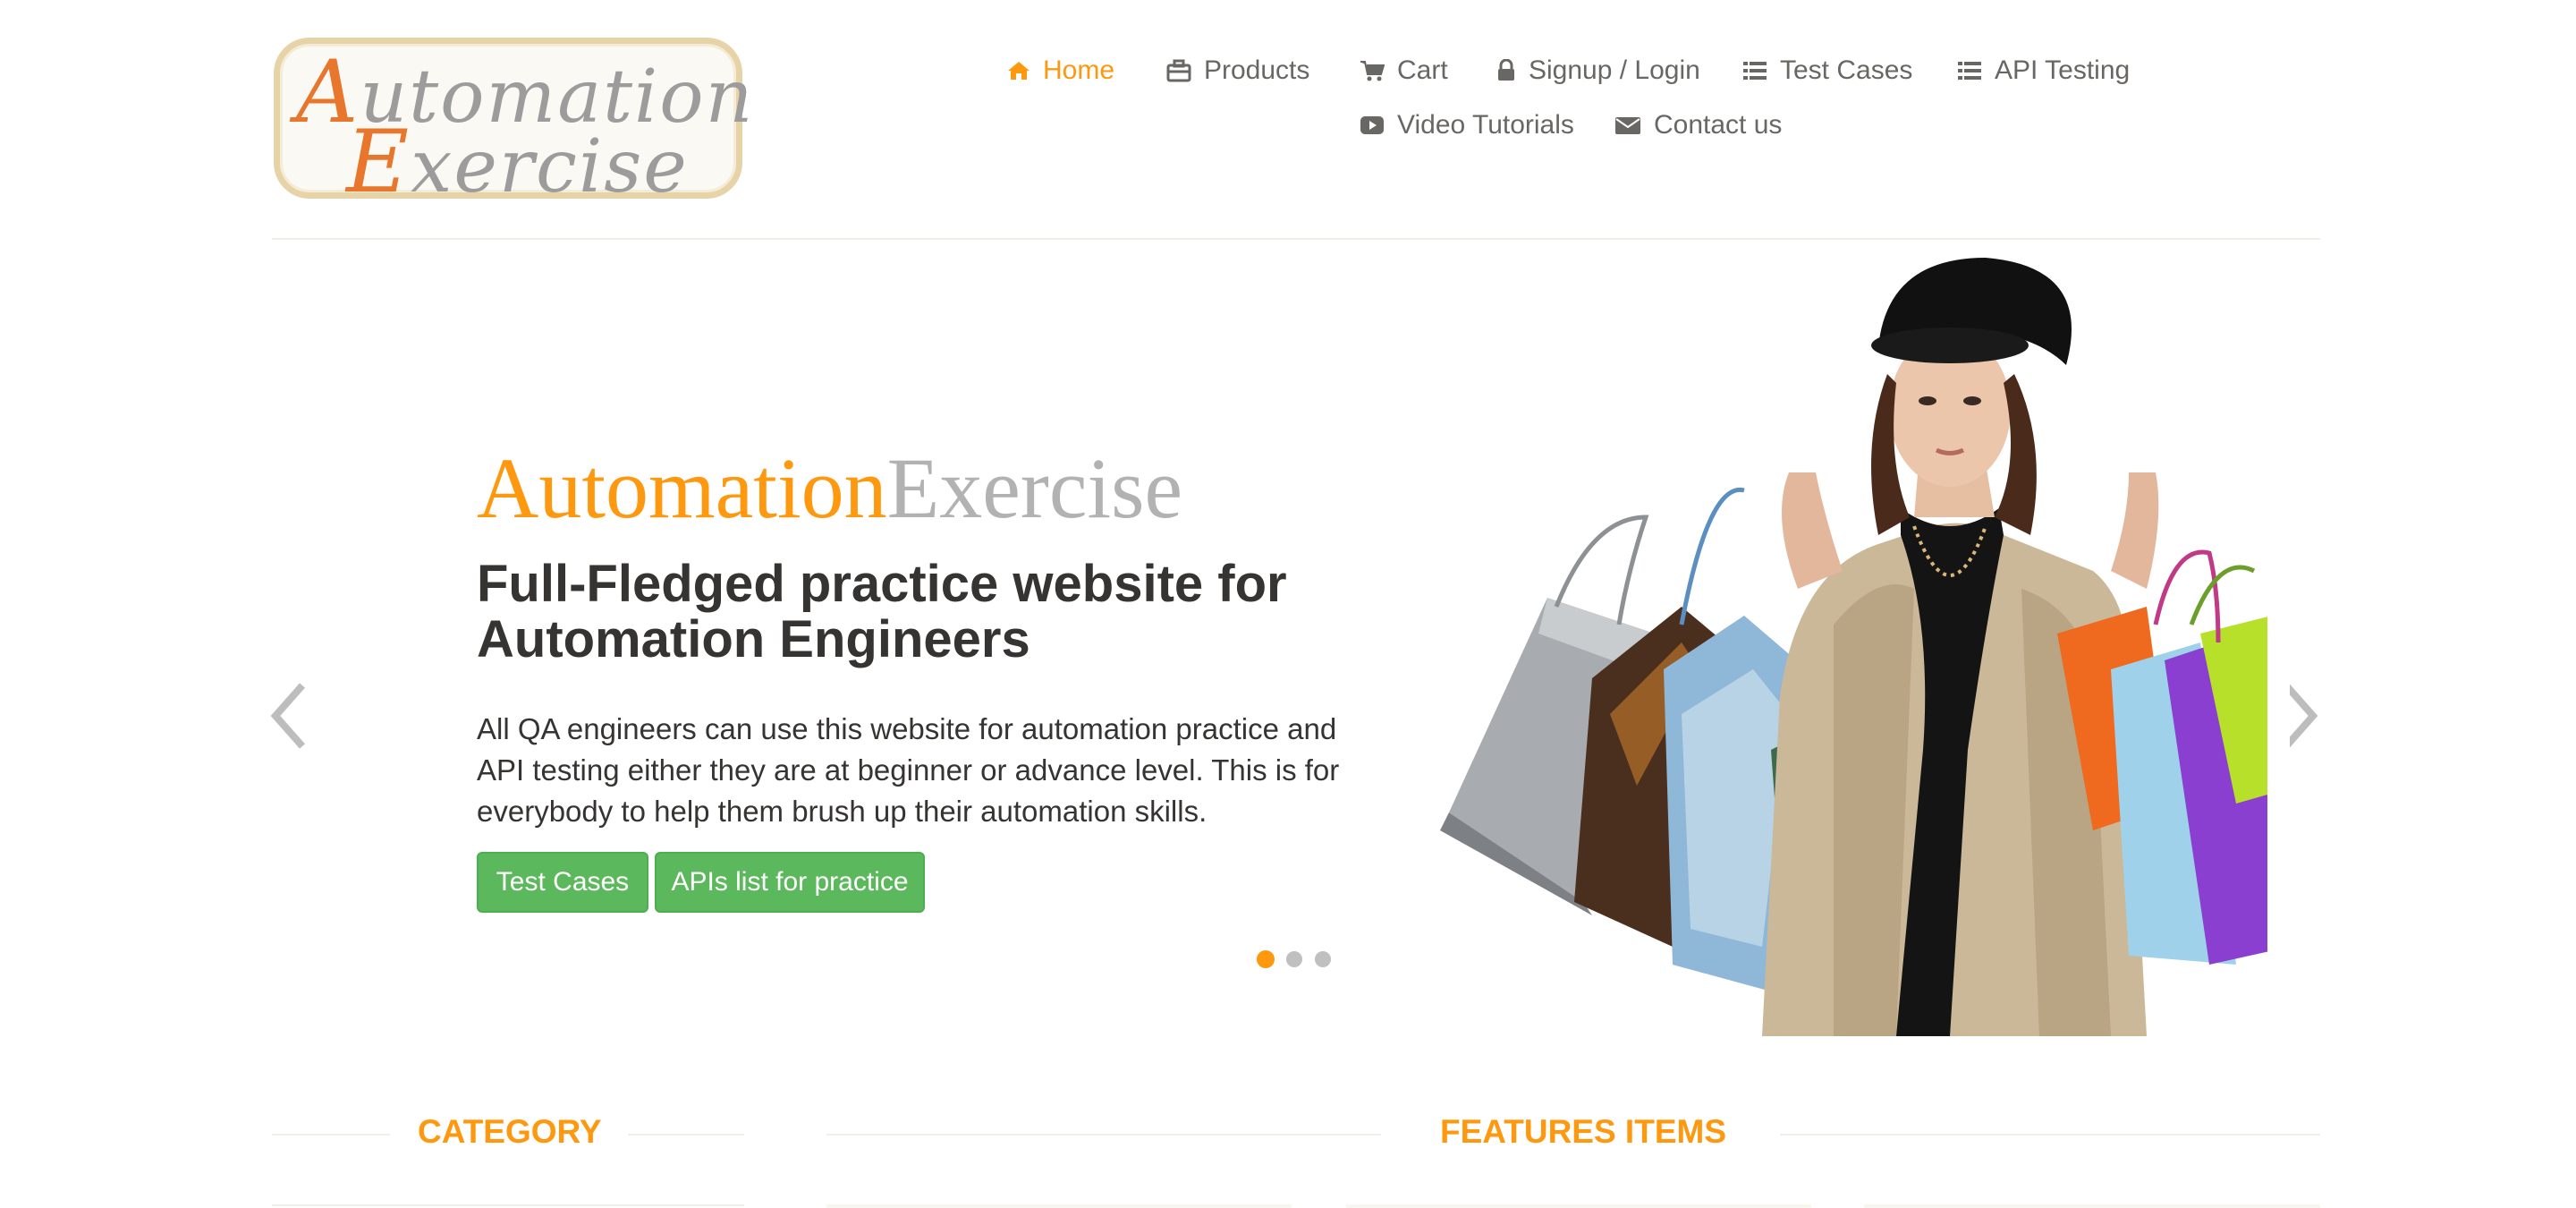  Describe the element at coordinates (1614, 70) in the screenshot. I see `nav-signup-login-label: Signup / Login` at that location.